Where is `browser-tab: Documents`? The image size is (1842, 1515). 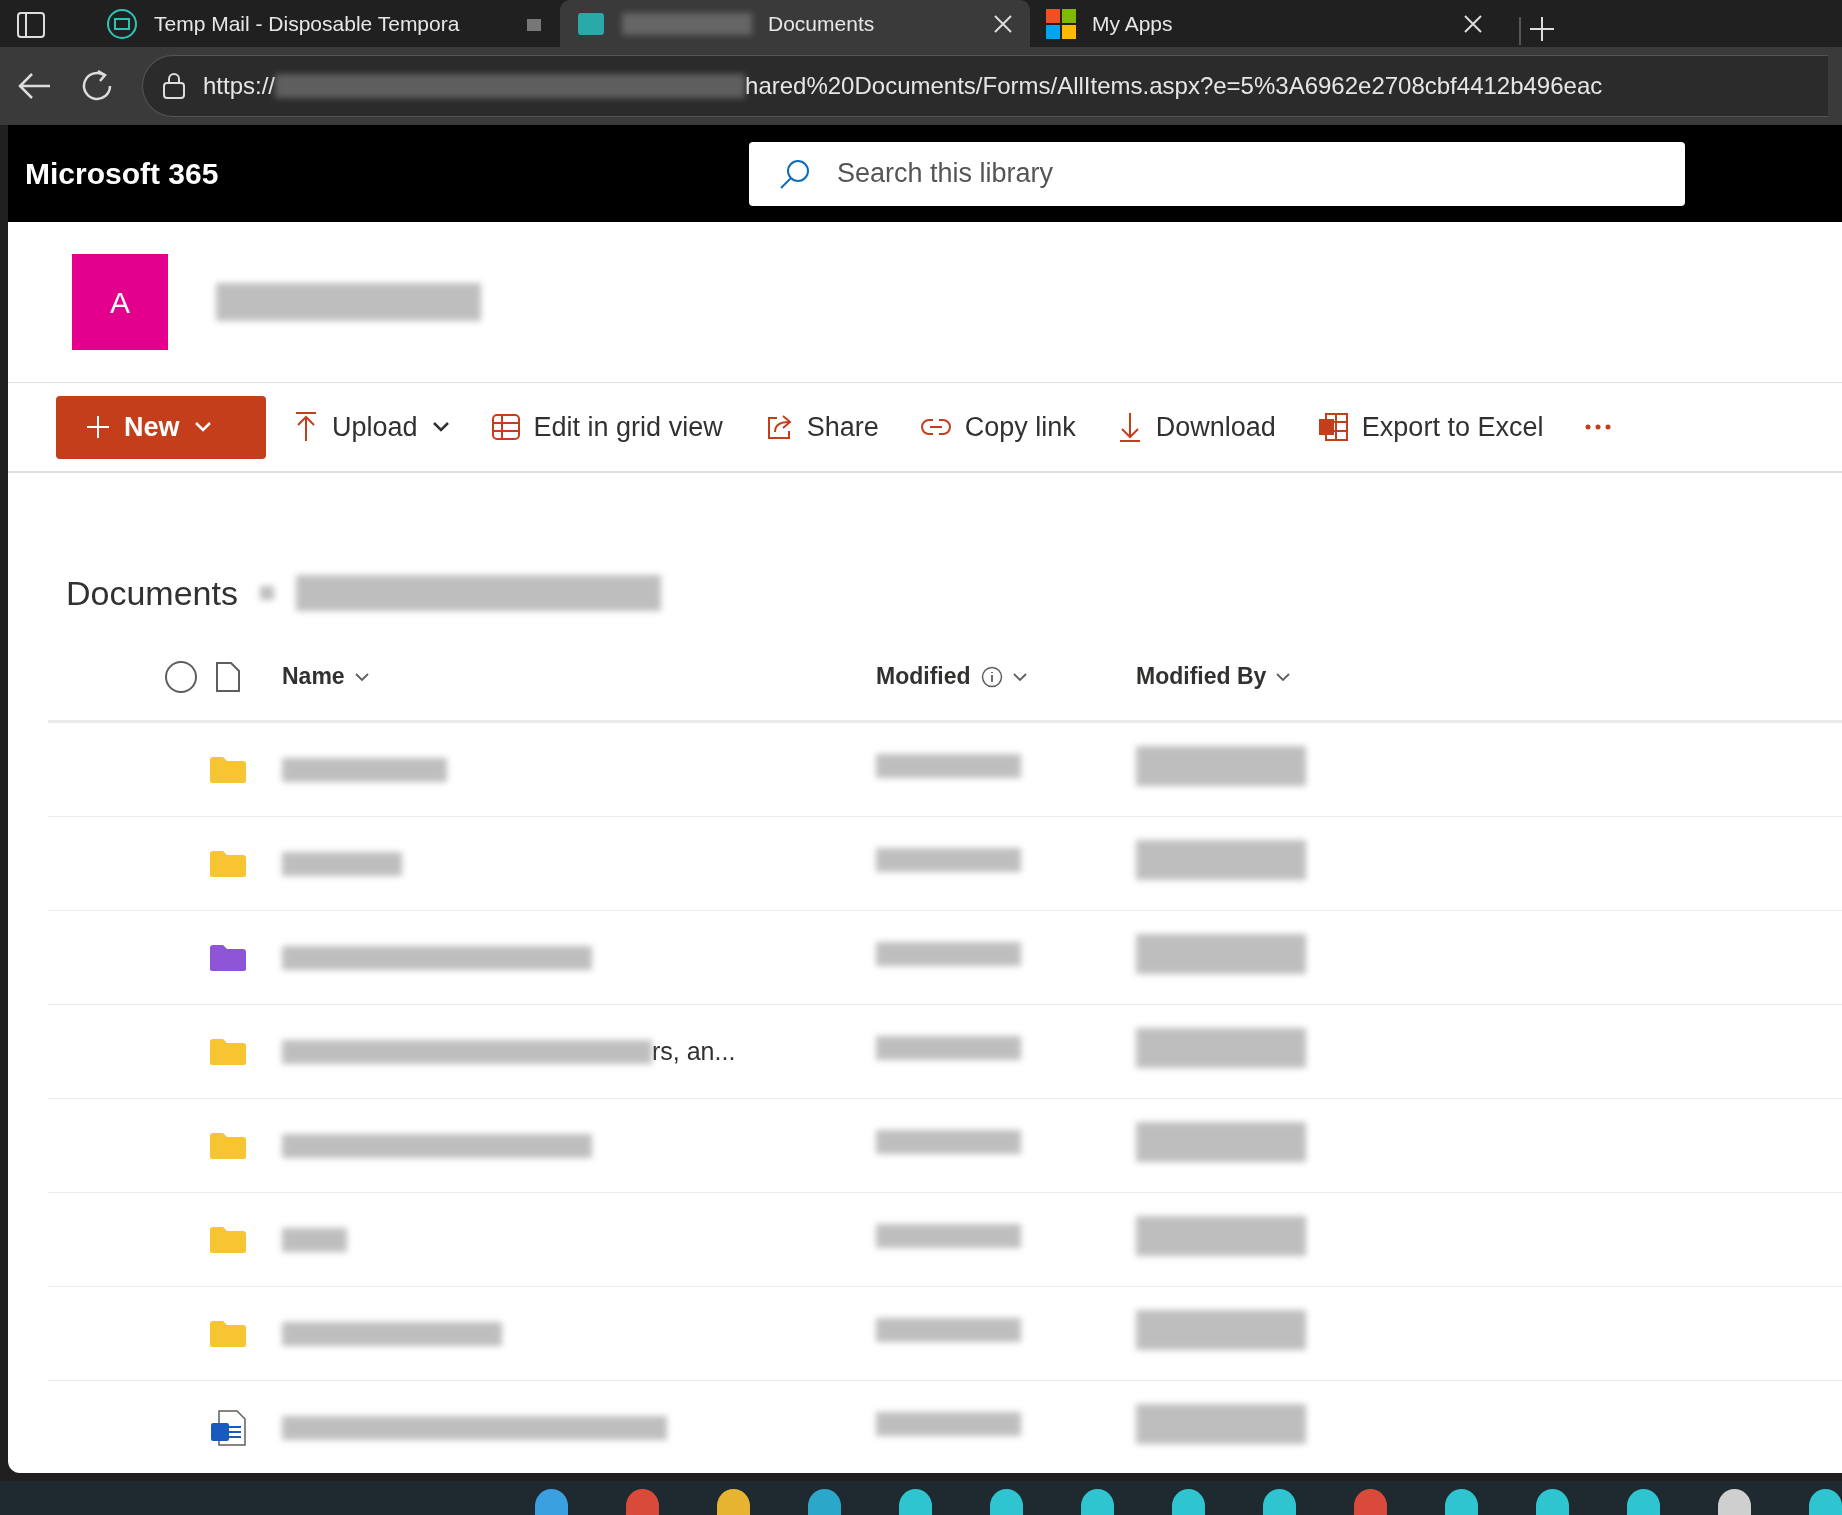 browser-tab: Documents is located at coordinates (795, 23).